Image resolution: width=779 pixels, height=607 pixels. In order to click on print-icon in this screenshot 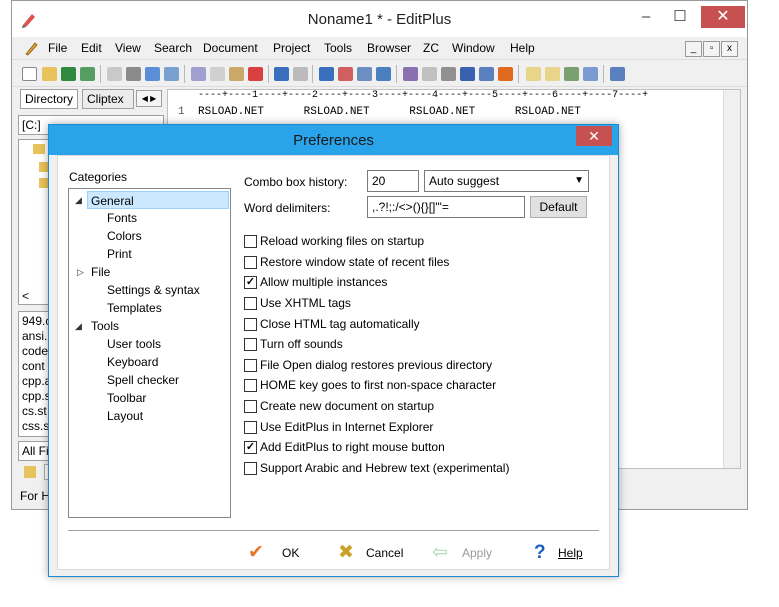, I will do `click(133, 74)`.